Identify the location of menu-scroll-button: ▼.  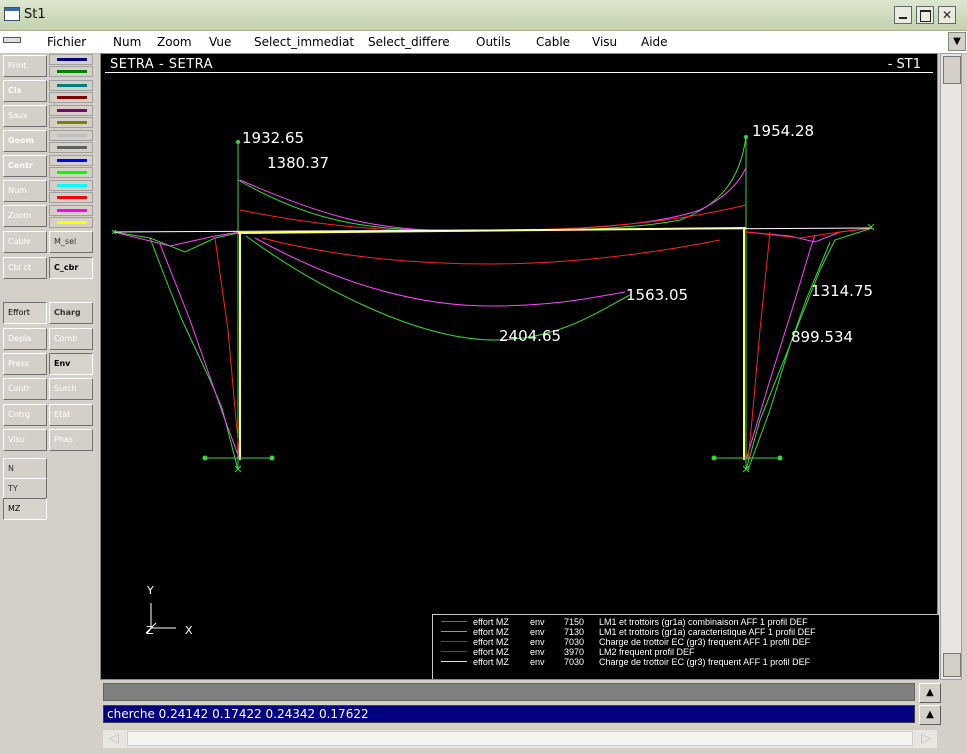
(957, 41).